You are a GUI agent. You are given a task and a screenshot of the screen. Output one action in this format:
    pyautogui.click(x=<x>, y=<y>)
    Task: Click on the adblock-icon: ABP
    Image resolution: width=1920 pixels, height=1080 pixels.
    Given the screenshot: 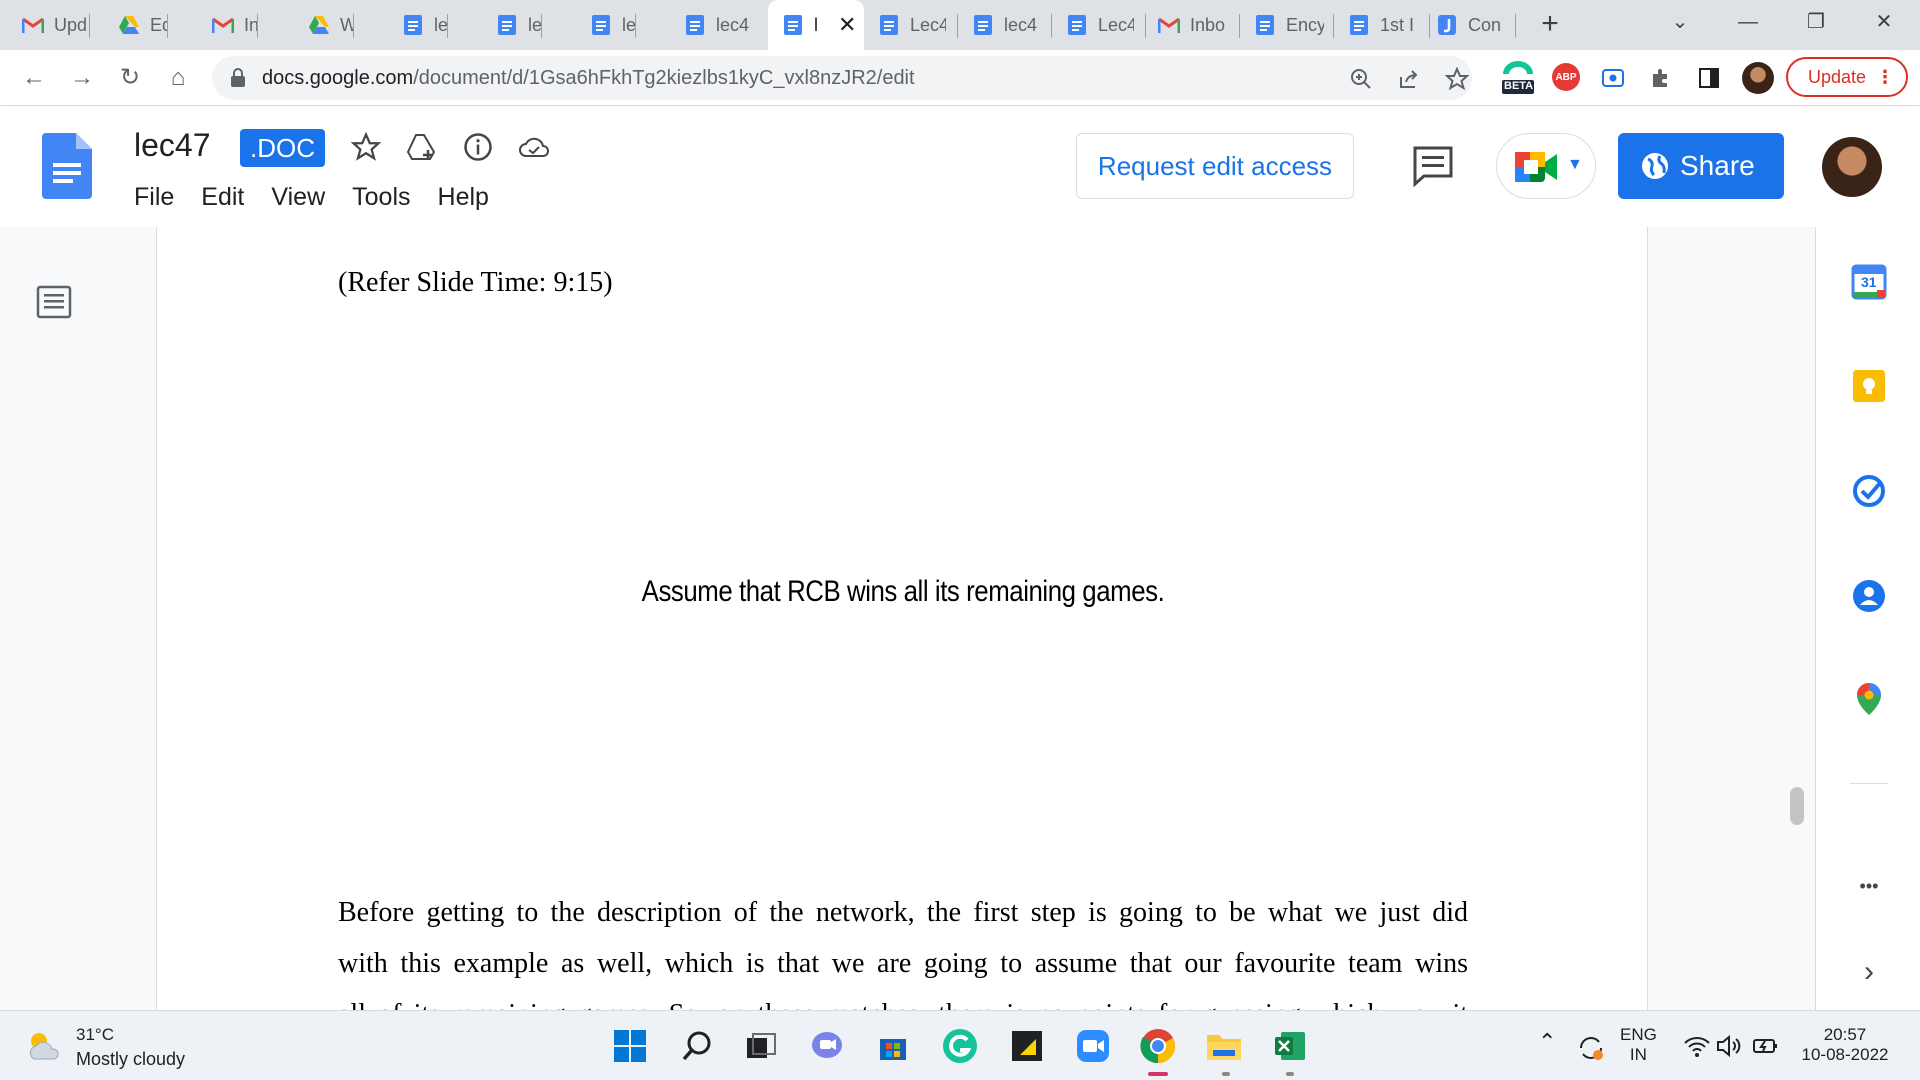 What is the action you would take?
    pyautogui.click(x=1566, y=77)
    